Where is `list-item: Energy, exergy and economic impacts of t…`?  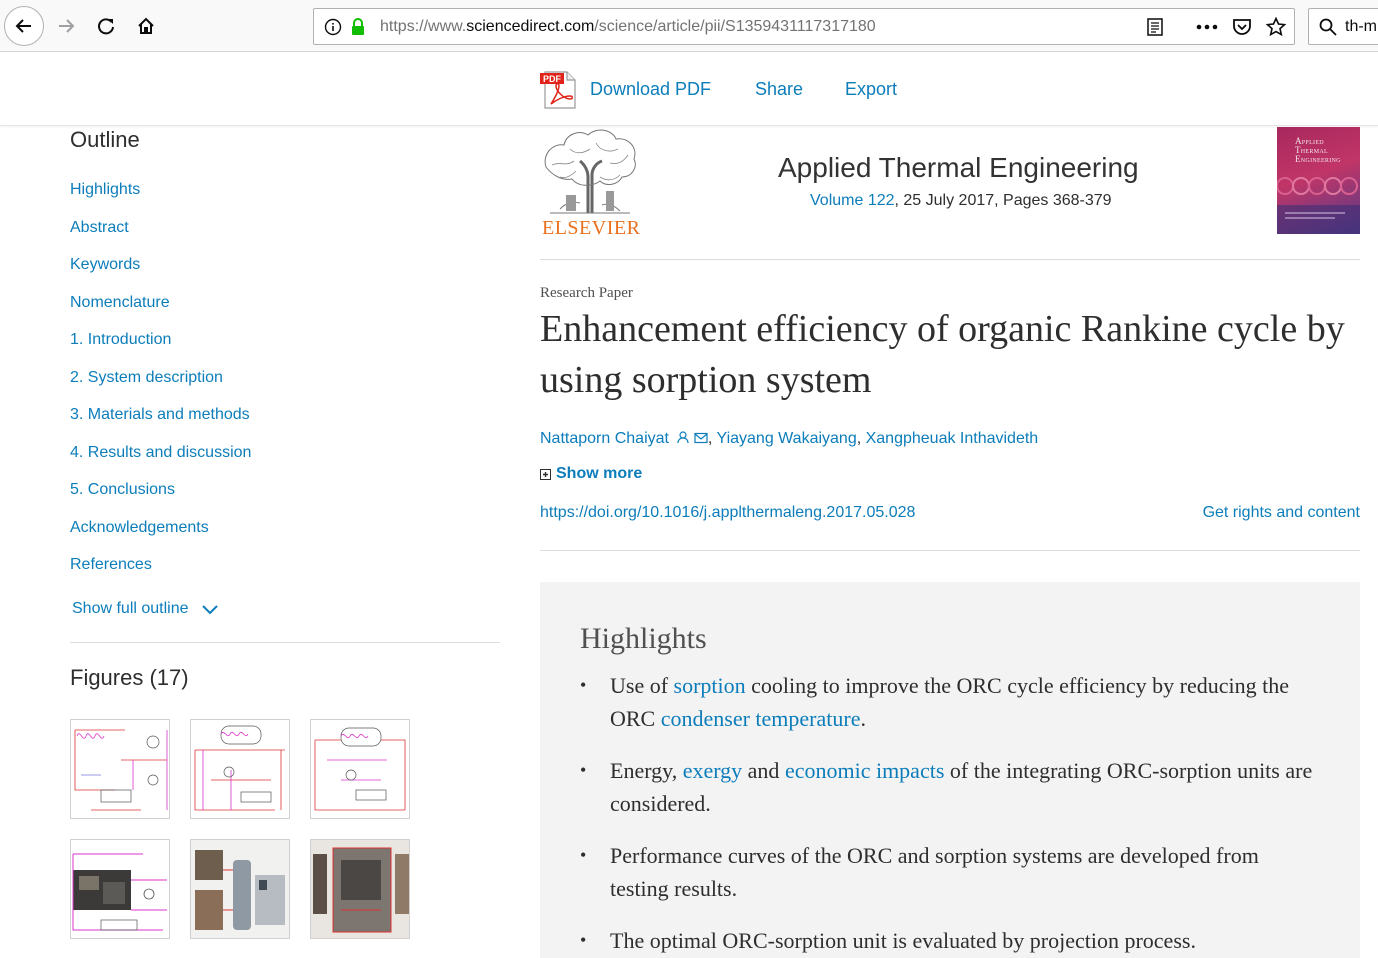 list-item: Energy, exergy and economic impacts of t… is located at coordinates (950, 787).